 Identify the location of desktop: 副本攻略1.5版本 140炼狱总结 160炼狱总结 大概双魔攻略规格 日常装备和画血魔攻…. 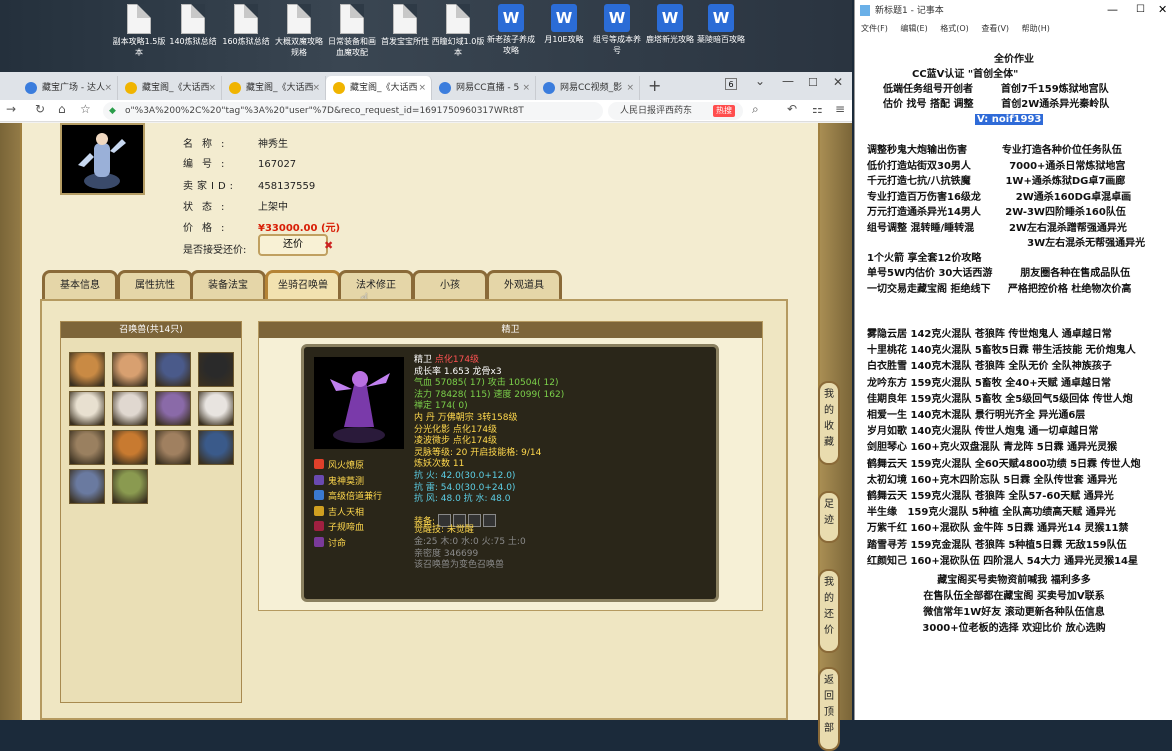
(426, 36).